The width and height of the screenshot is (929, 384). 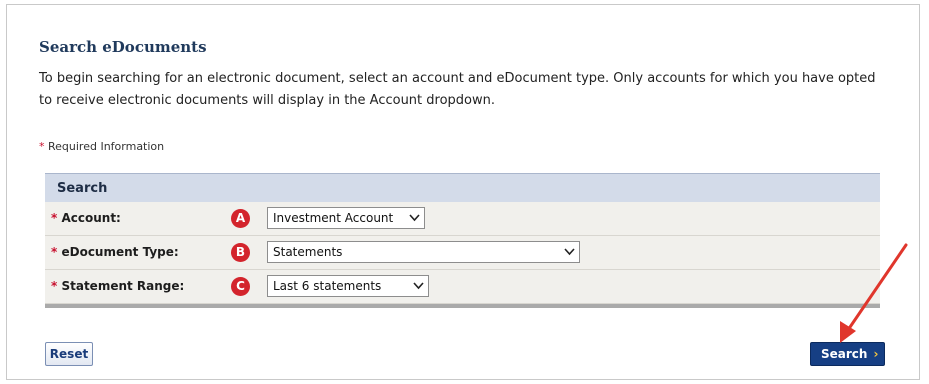 I want to click on required-note-label: Required Information, so click(x=106, y=146).